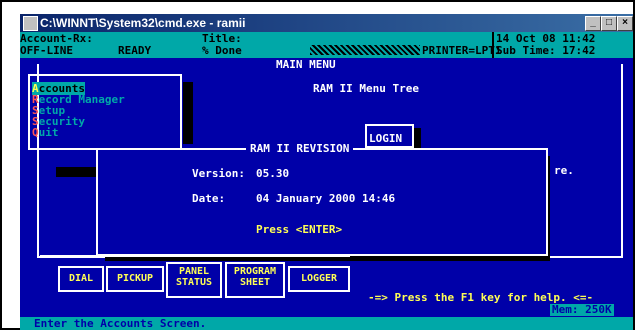  I want to click on revision-dialog-title: RAM II REVISION, so click(300, 149).